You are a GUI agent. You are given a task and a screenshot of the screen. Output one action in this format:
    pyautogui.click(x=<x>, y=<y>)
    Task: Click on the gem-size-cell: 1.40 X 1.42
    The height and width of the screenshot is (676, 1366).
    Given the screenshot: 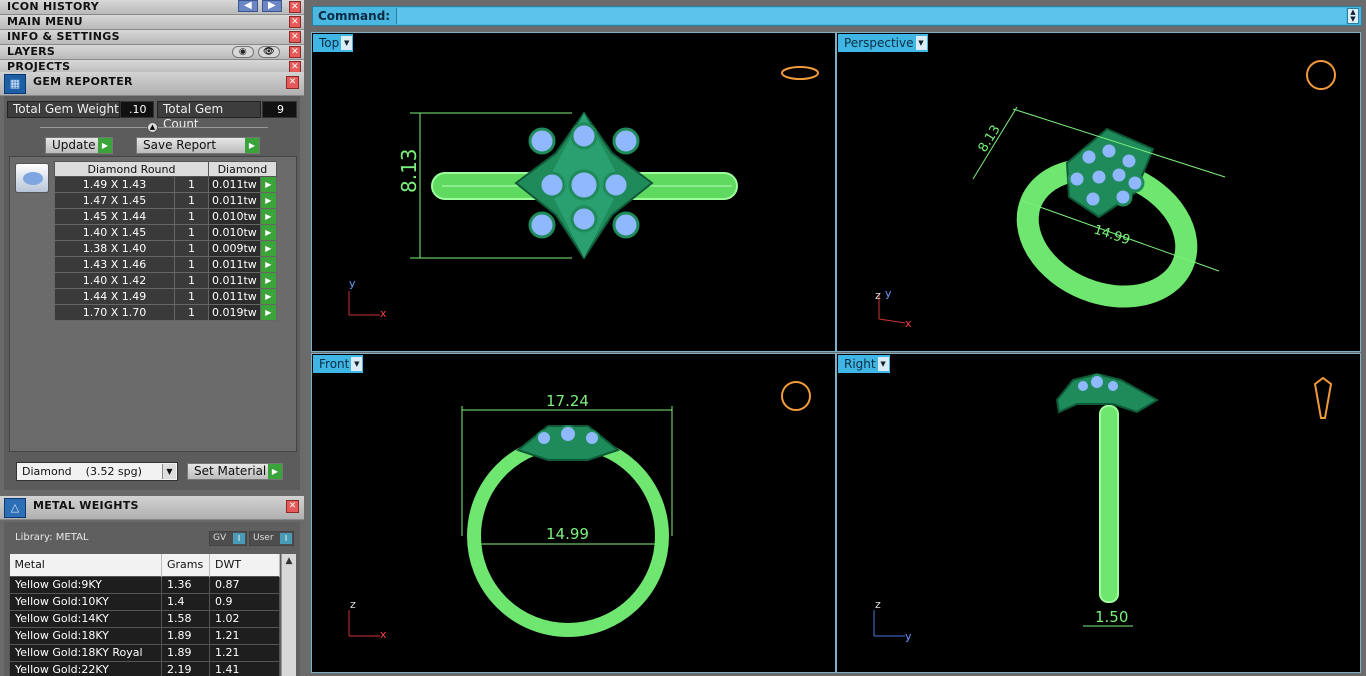 What is the action you would take?
    pyautogui.click(x=114, y=280)
    